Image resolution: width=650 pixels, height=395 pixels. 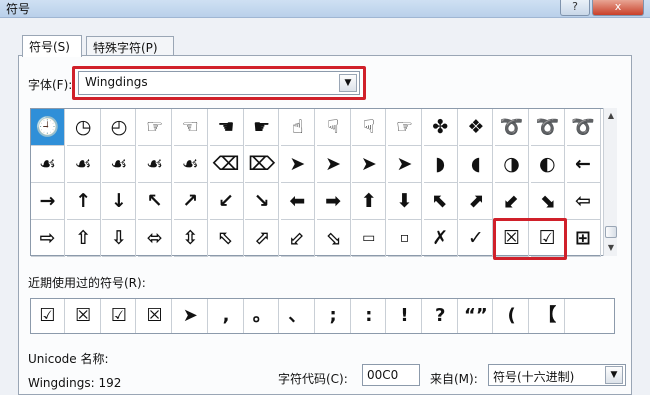 What do you see at coordinates (440, 201) in the screenshot?
I see `symbol-cell: ⬉` at bounding box center [440, 201].